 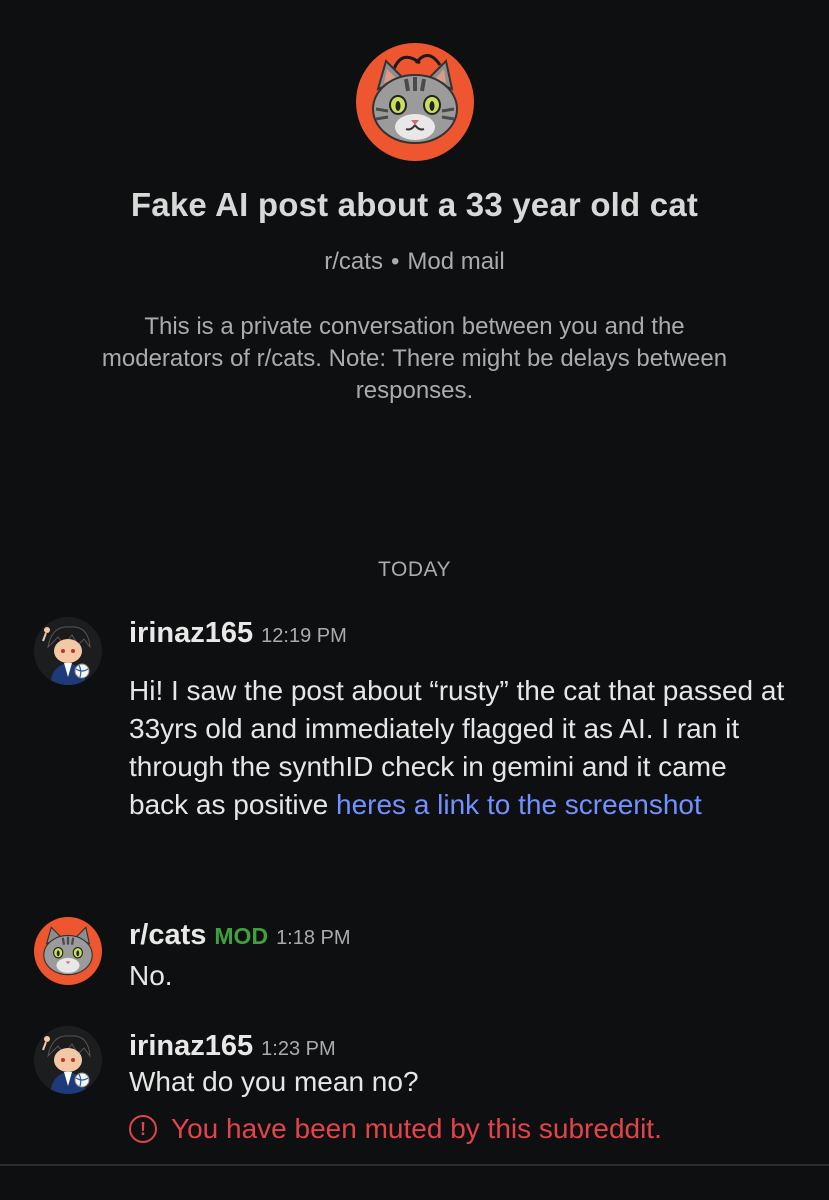 I want to click on conversation-type: Mod mail, so click(x=456, y=261).